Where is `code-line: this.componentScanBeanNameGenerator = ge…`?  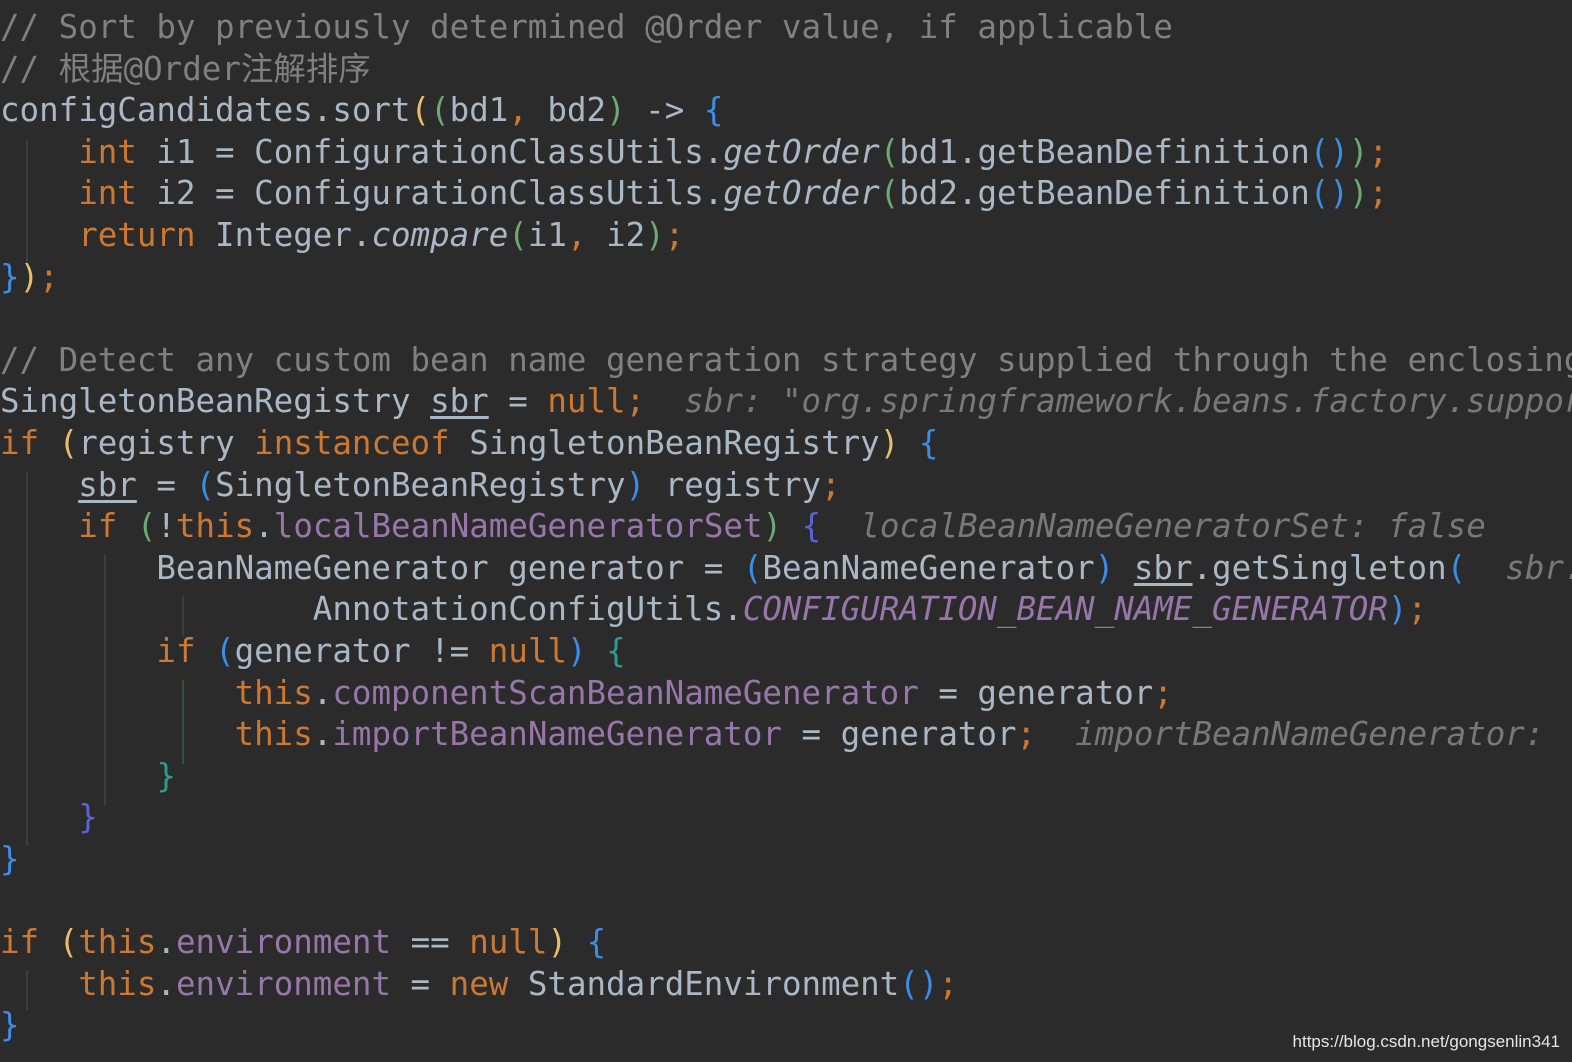 code-line: this.componentScanBeanNameGenerator = ge… is located at coordinates (786, 694).